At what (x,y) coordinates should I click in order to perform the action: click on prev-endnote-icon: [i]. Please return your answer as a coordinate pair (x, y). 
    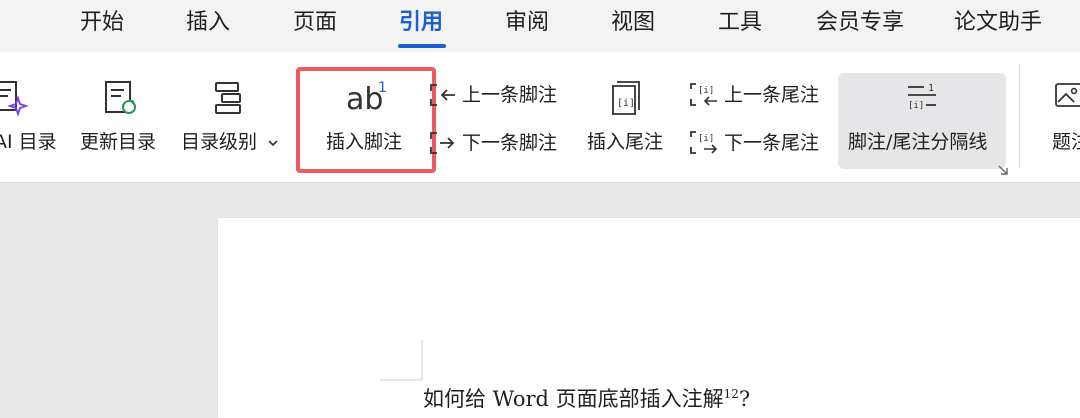
    Looking at the image, I should click on (703, 94).